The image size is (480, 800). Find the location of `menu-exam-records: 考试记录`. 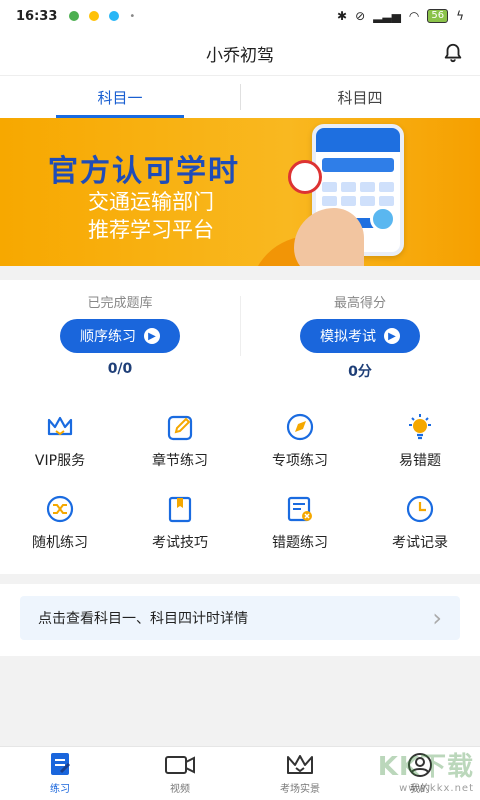

menu-exam-records: 考试记录 is located at coordinates (420, 523).